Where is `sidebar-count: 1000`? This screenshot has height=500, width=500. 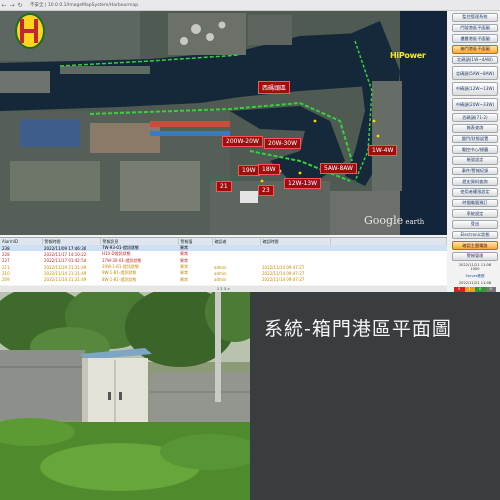 sidebar-count: 1000 is located at coordinates (475, 269).